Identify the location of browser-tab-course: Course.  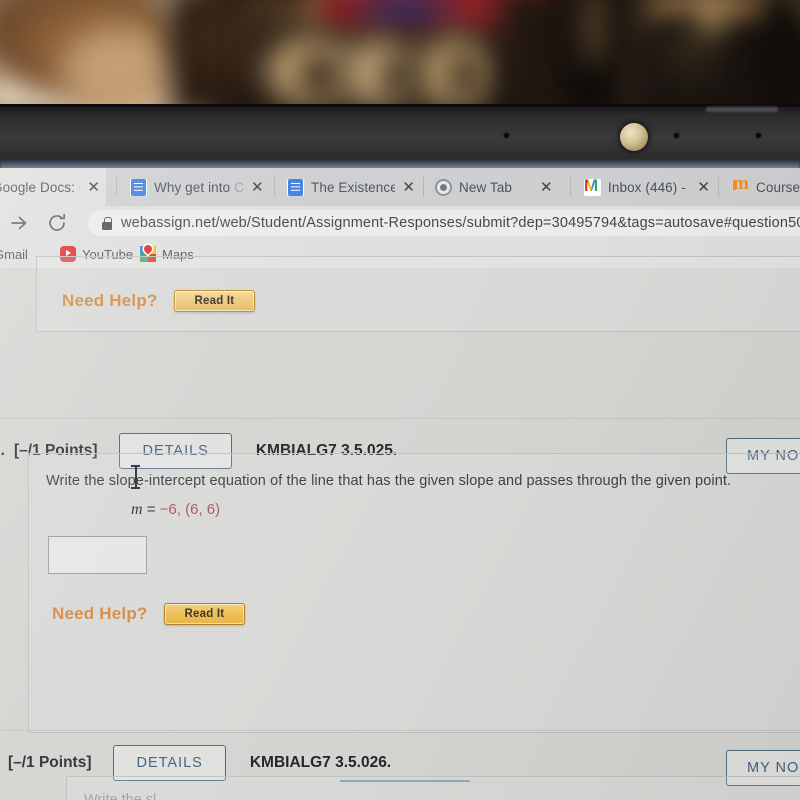
(763, 187).